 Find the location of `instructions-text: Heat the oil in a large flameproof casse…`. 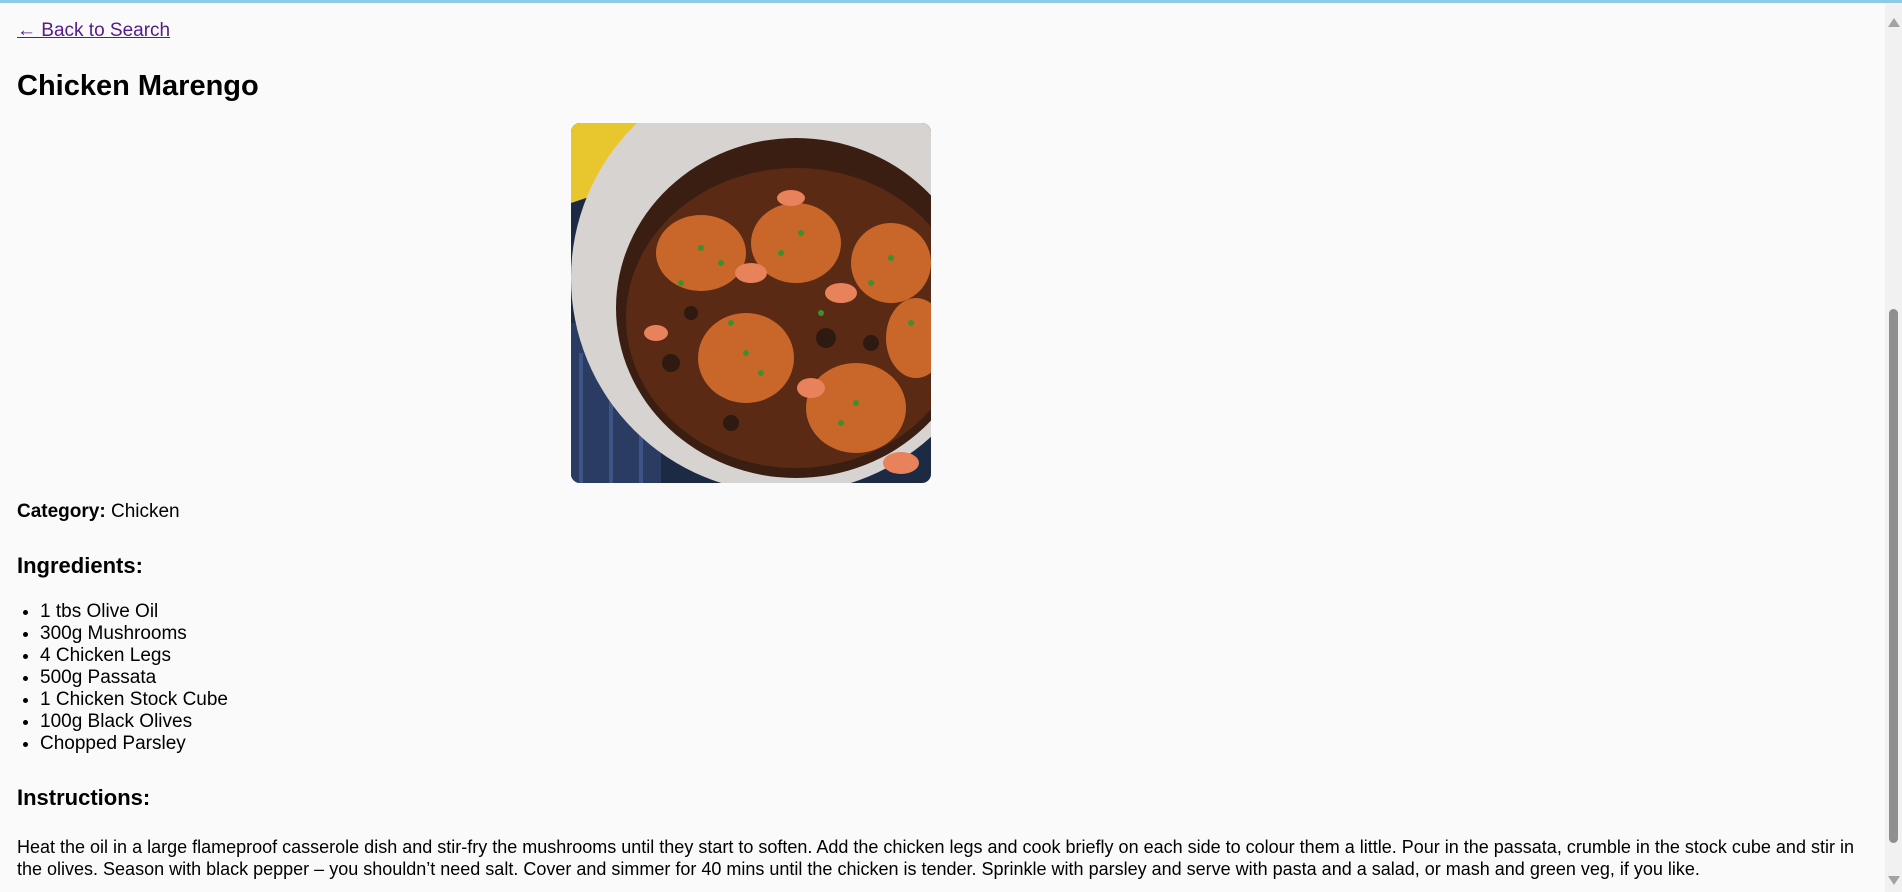

instructions-text: Heat the oil in a large flameproof casse… is located at coordinates (935, 858).